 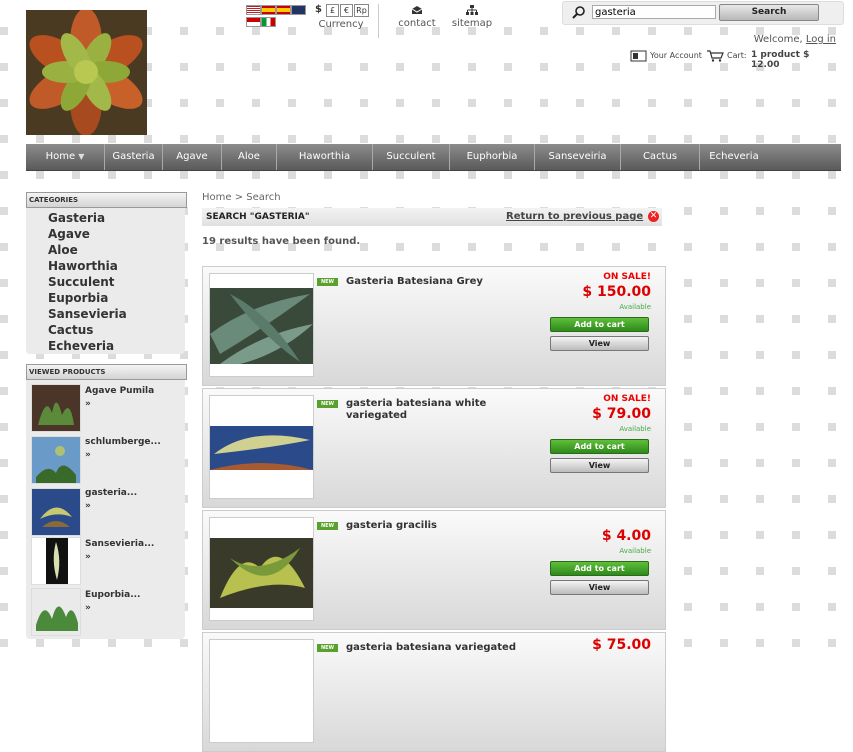 I want to click on cart-label: Cart:, so click(x=737, y=55).